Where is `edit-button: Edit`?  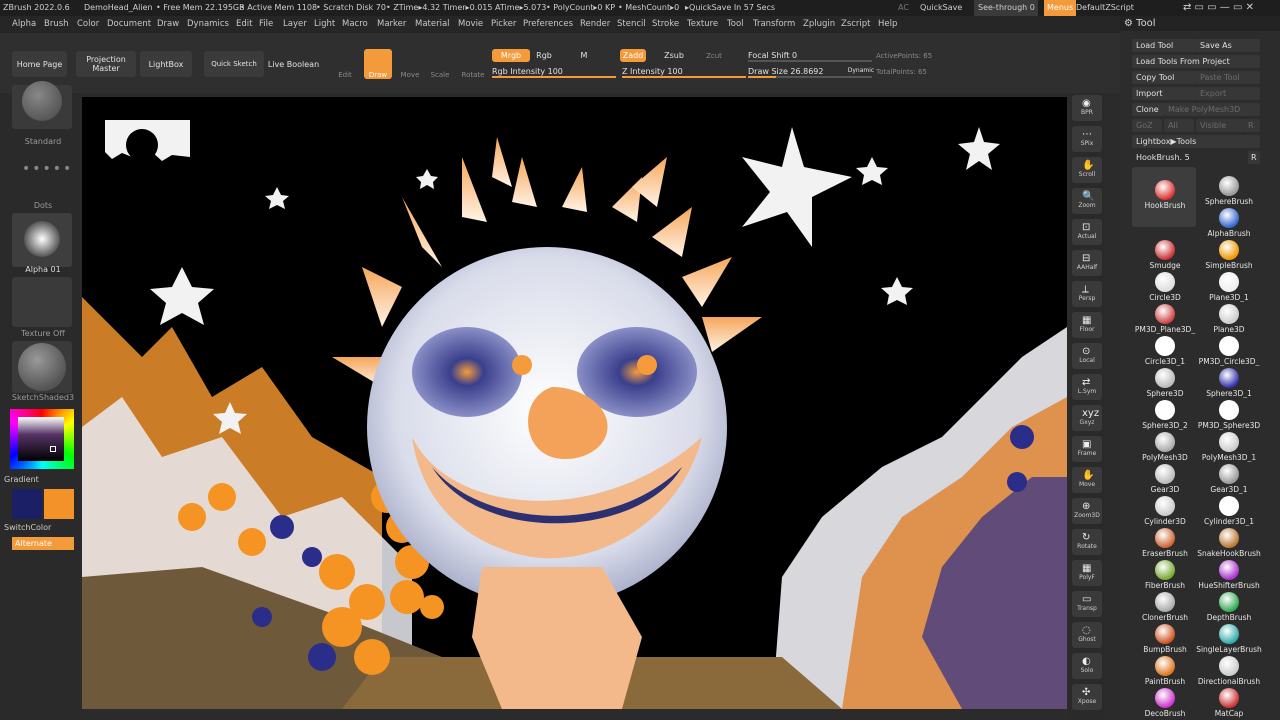
edit-button: Edit is located at coordinates (345, 64).